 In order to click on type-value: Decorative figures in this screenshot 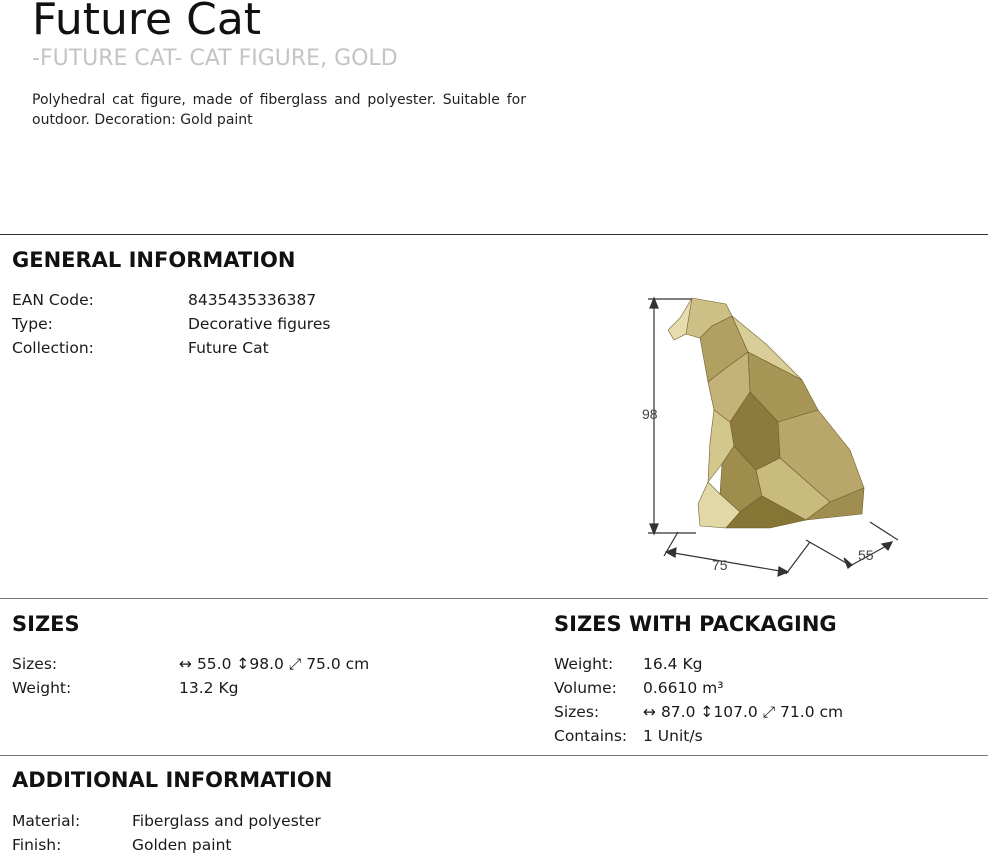, I will do `click(259, 324)`.